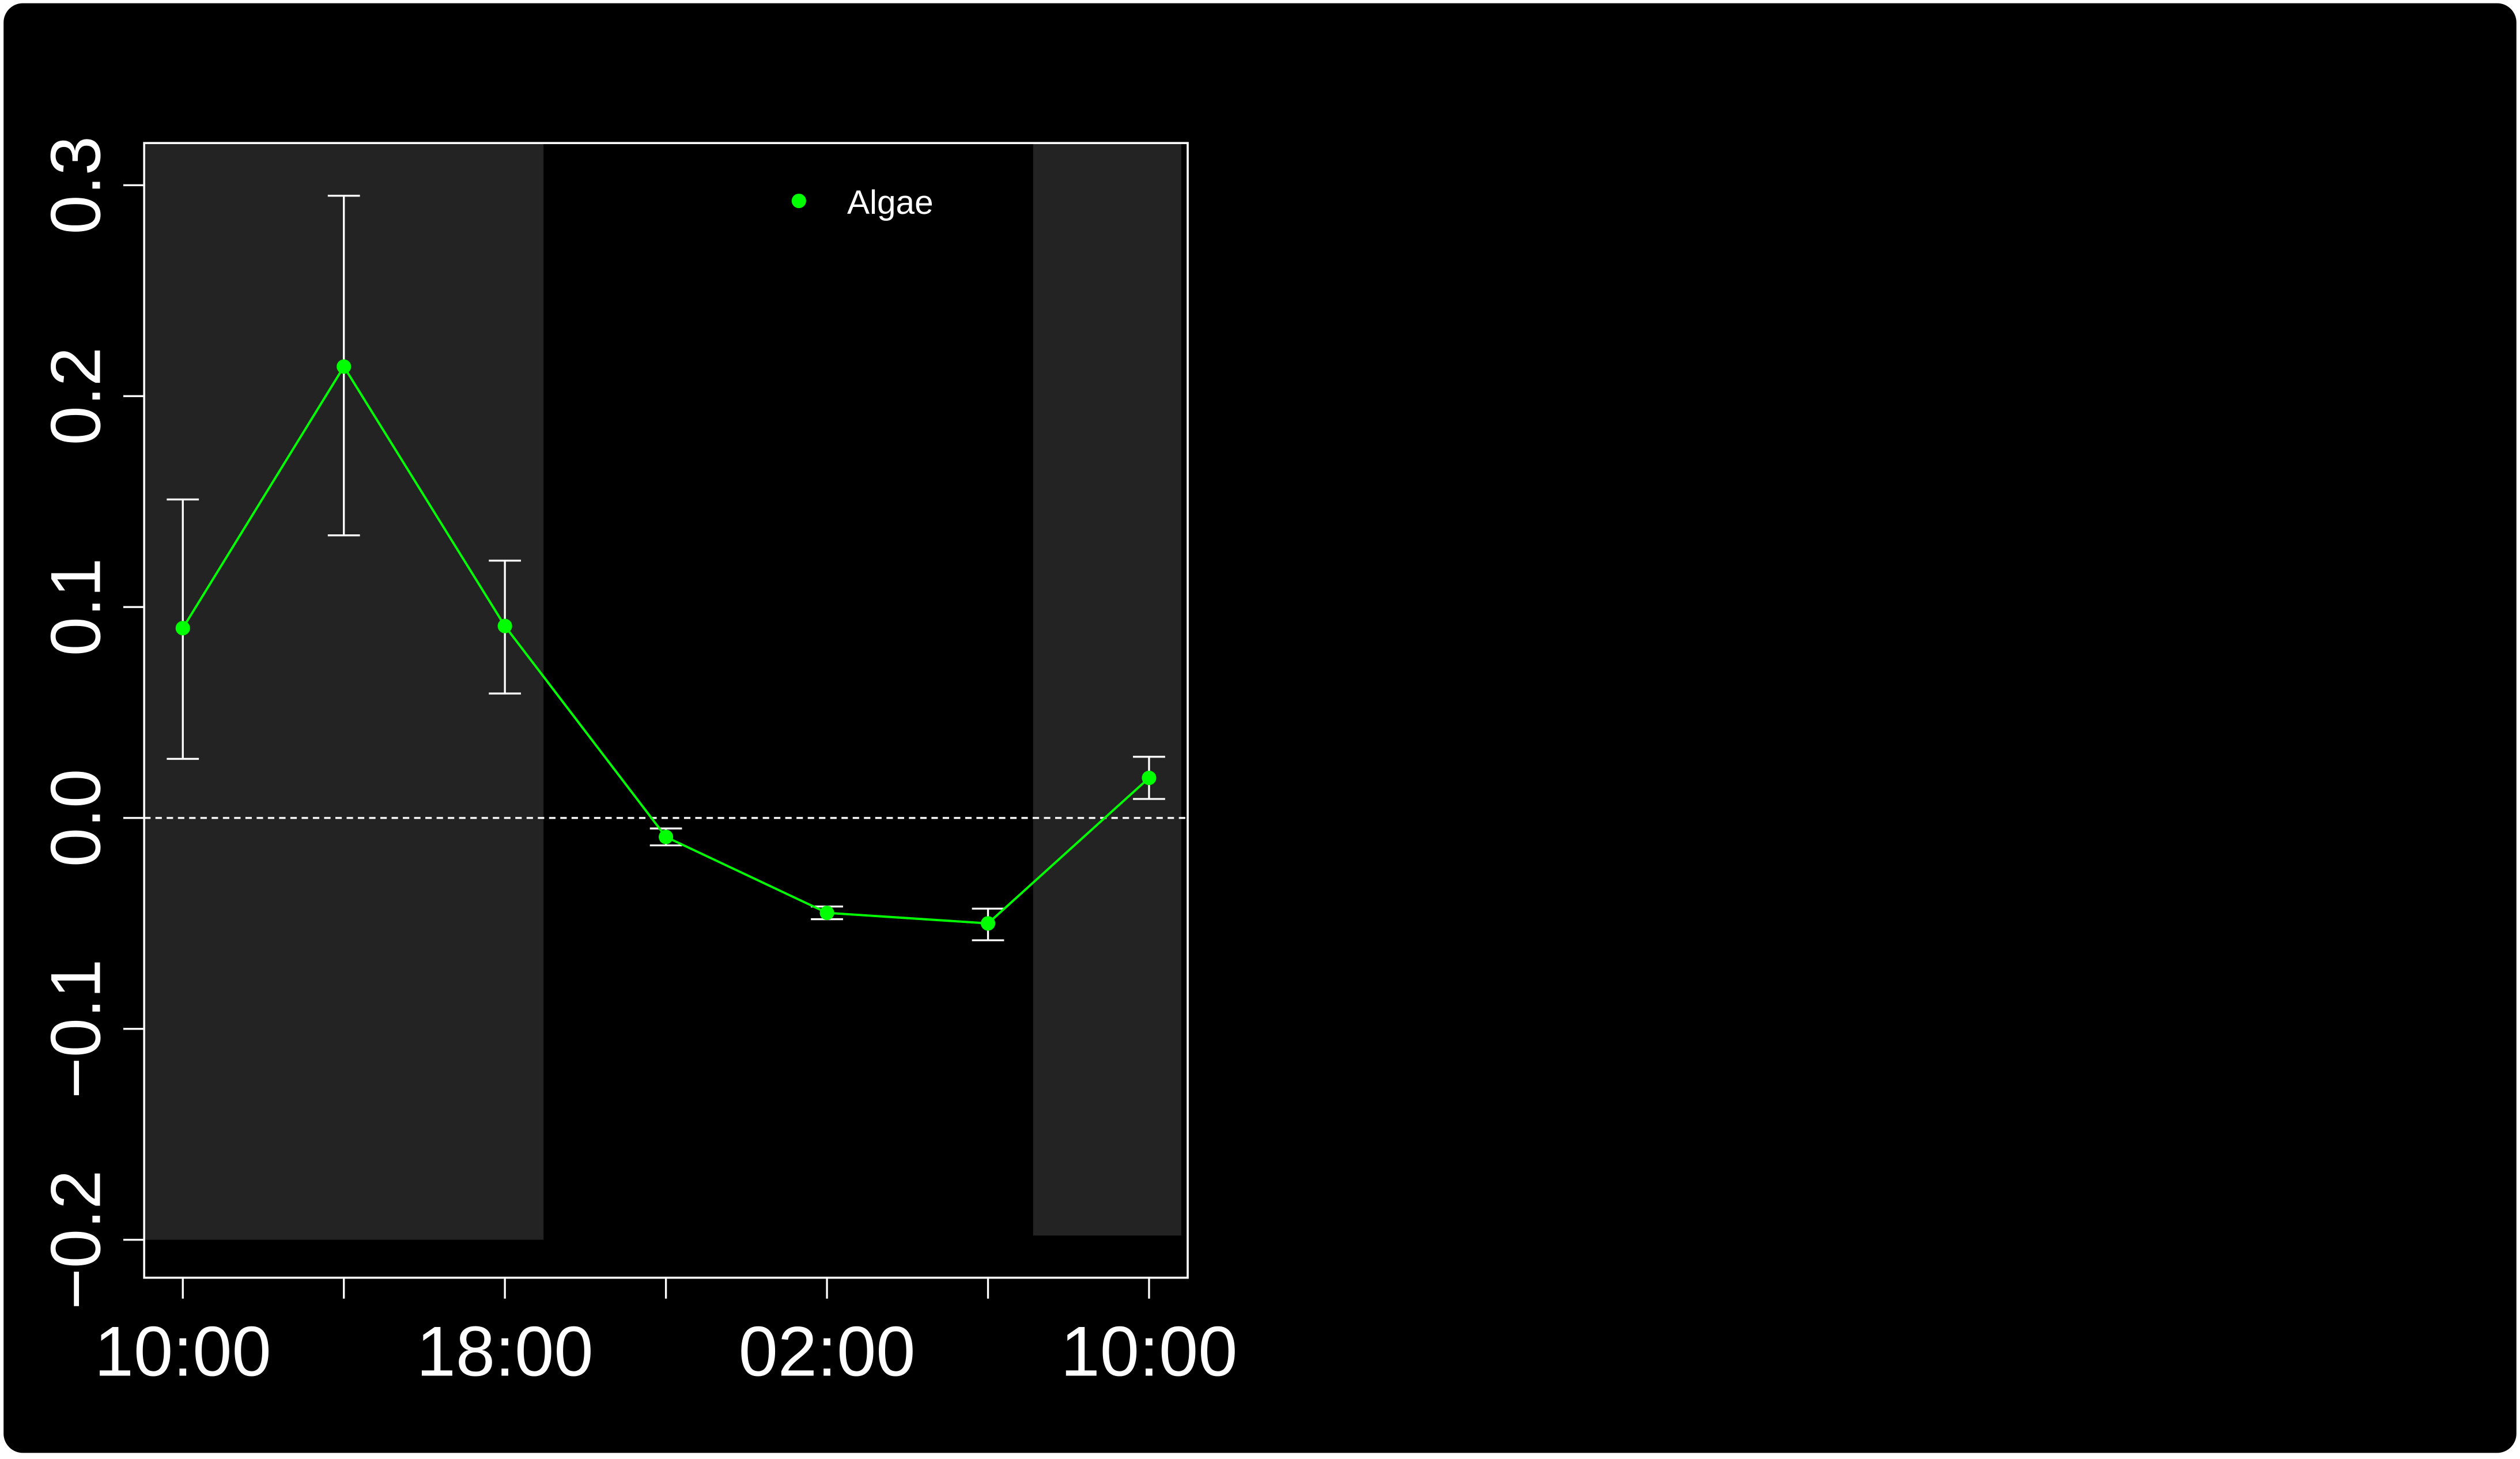 The height and width of the screenshot is (1459, 2520). Describe the element at coordinates (76, 1029) in the screenshot. I see `y-tick-label-1: −0.1` at that location.